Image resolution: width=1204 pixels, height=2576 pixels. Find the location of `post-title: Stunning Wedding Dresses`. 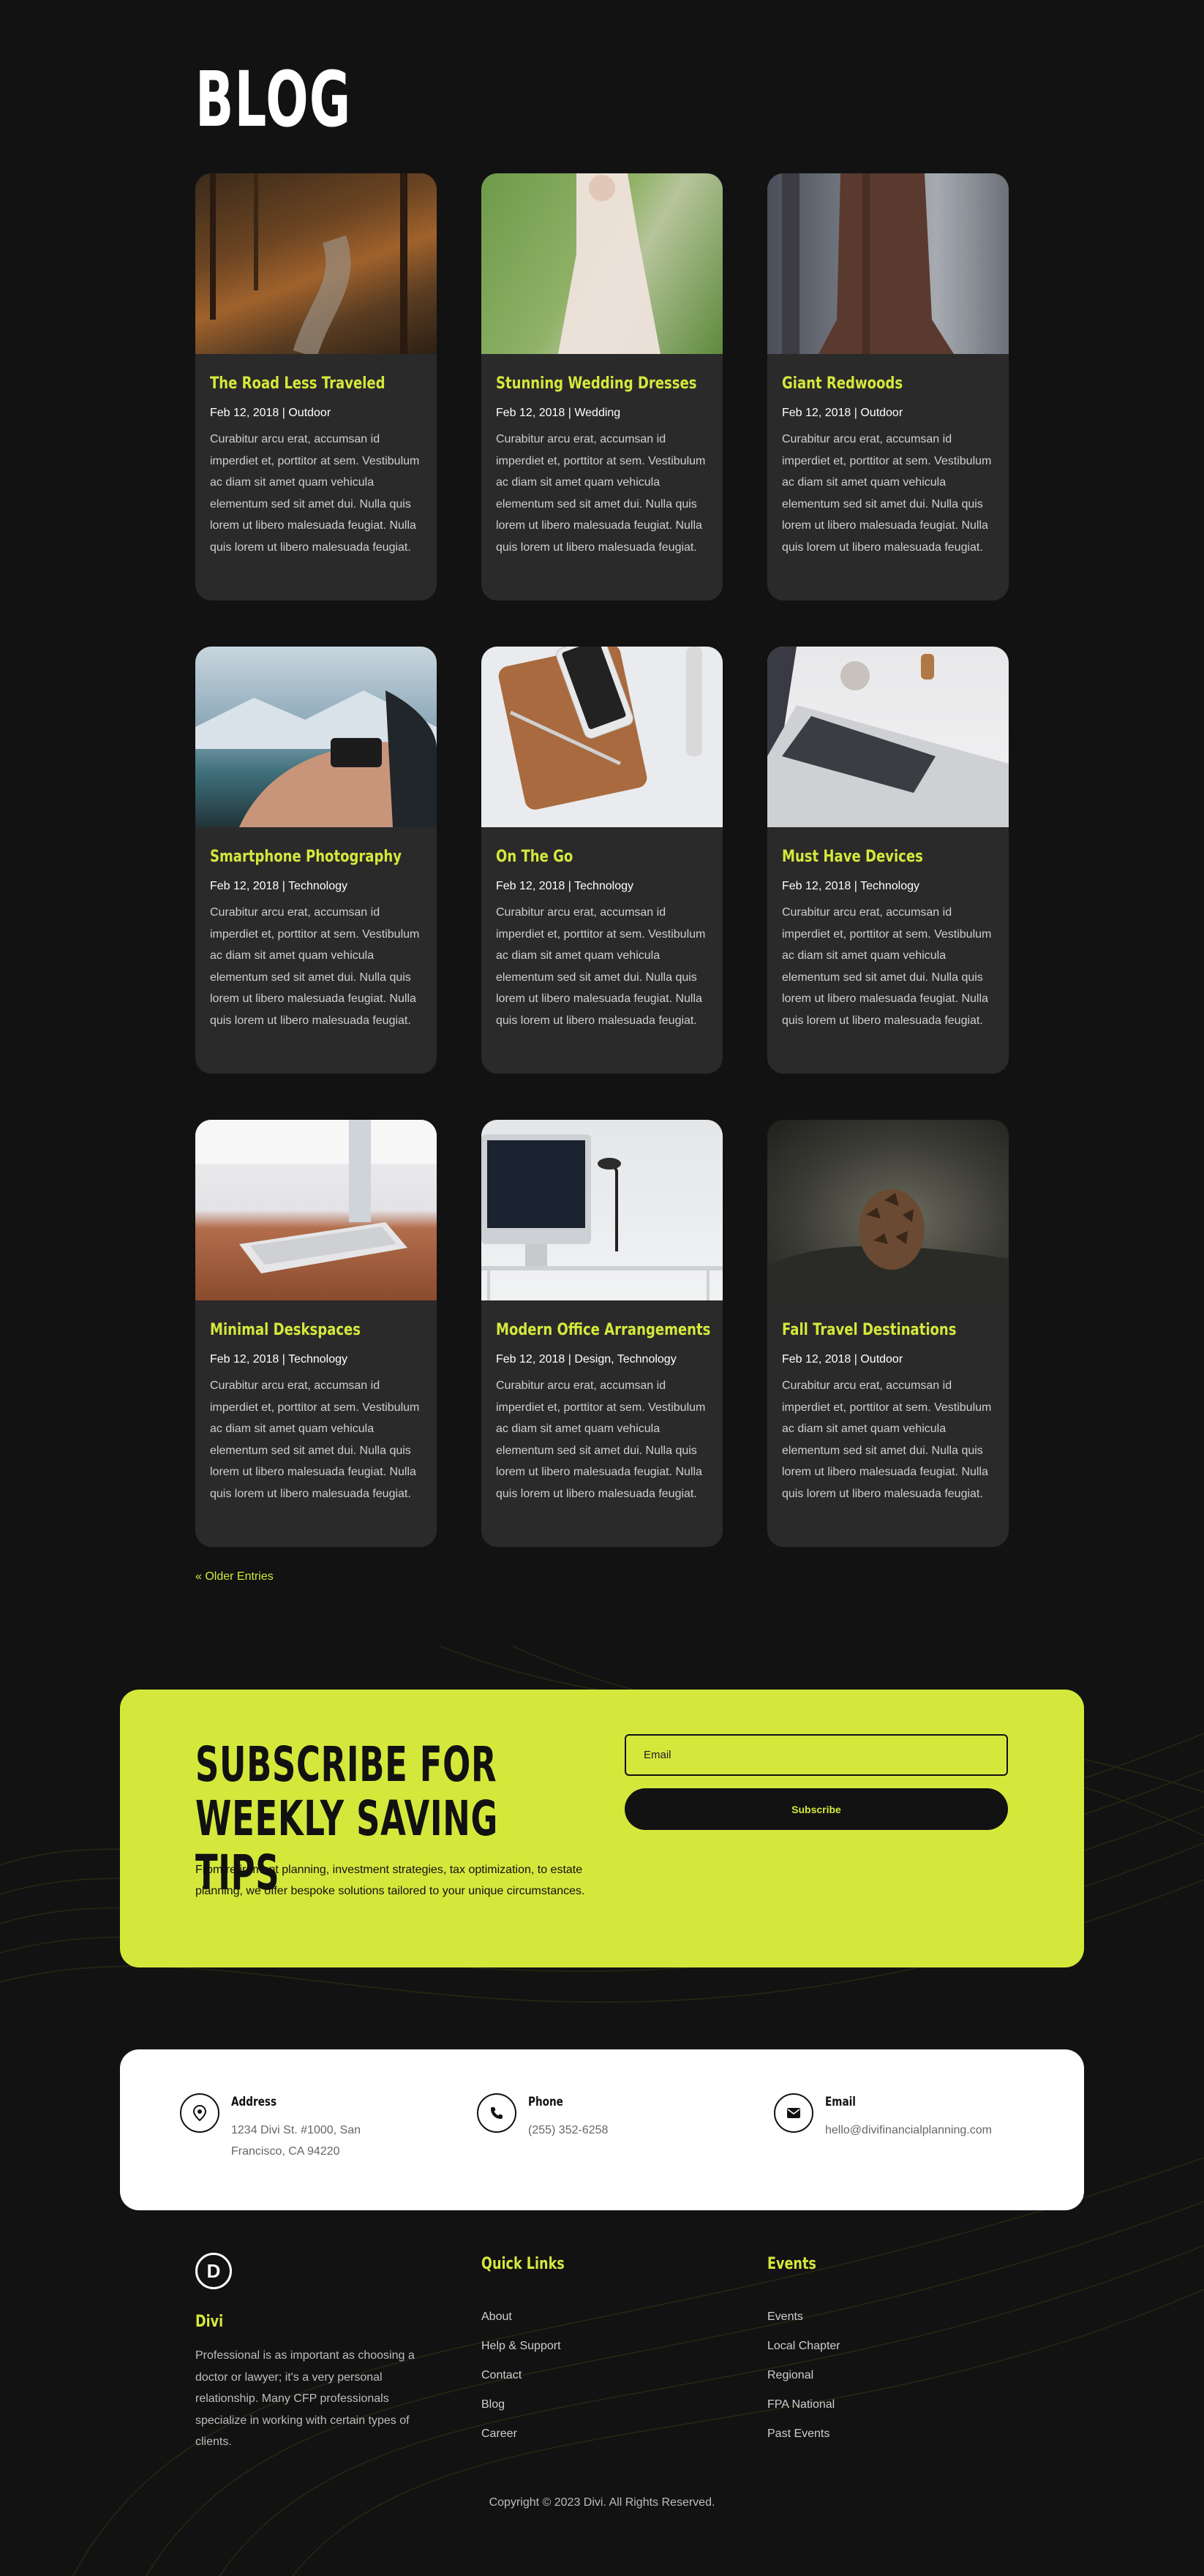

post-title: Stunning Wedding Dresses is located at coordinates (596, 384).